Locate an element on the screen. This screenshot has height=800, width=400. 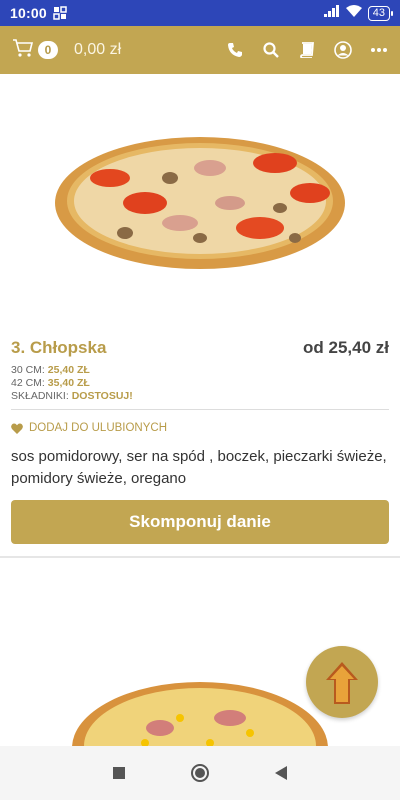
status-time: 10:00 is located at coordinates (28, 13).